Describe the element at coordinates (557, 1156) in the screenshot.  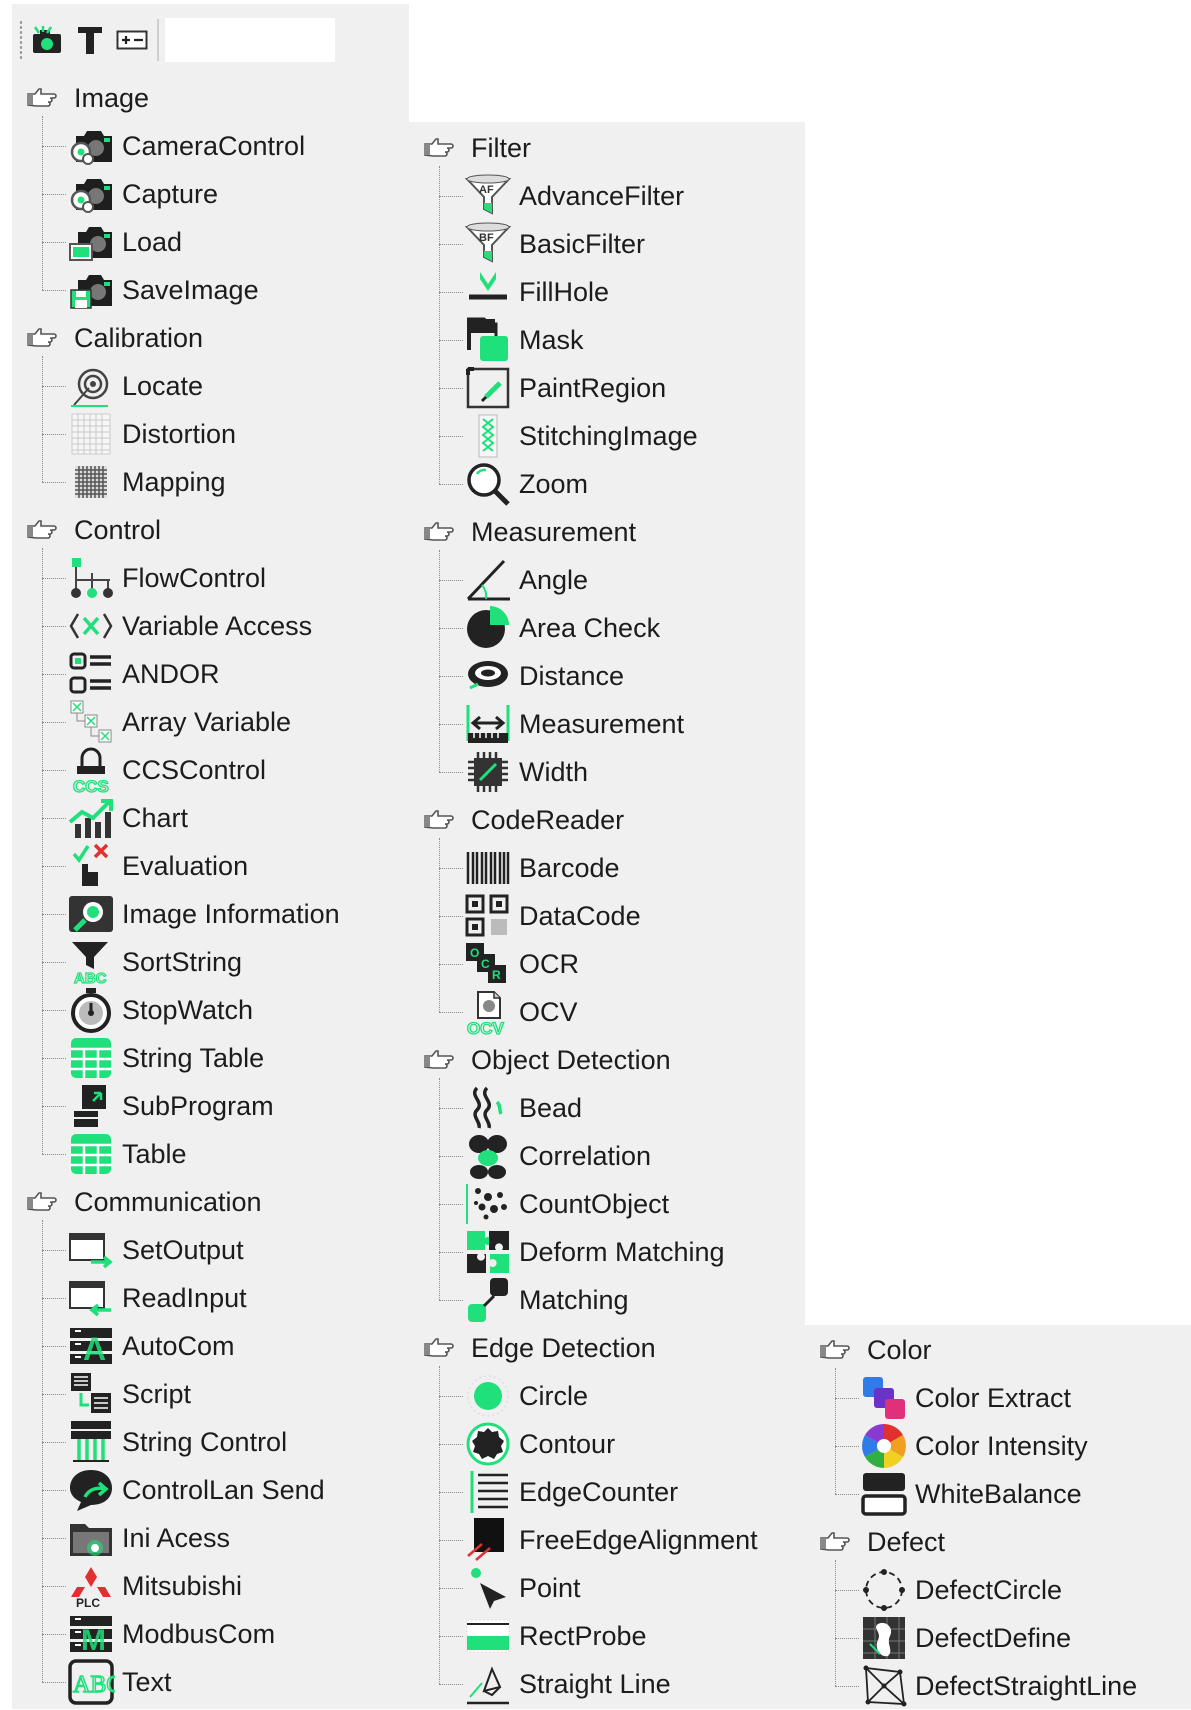
I see `tool-item-correlation: Correlation` at that location.